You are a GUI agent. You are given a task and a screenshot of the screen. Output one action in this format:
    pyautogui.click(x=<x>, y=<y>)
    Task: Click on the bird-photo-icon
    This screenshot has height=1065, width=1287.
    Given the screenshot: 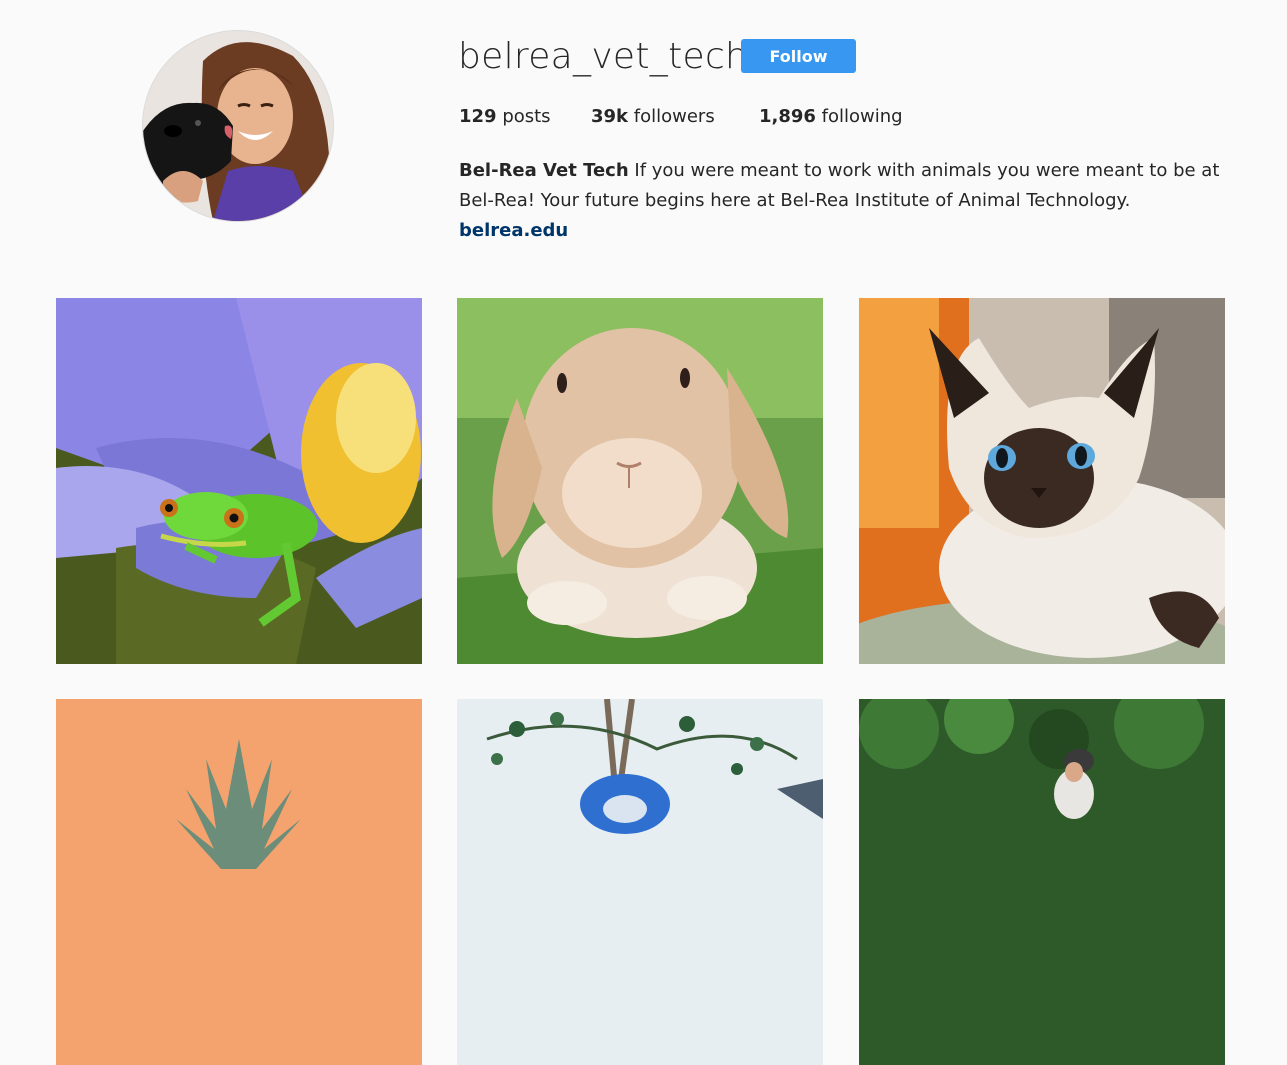 What is the action you would take?
    pyautogui.click(x=640, y=882)
    